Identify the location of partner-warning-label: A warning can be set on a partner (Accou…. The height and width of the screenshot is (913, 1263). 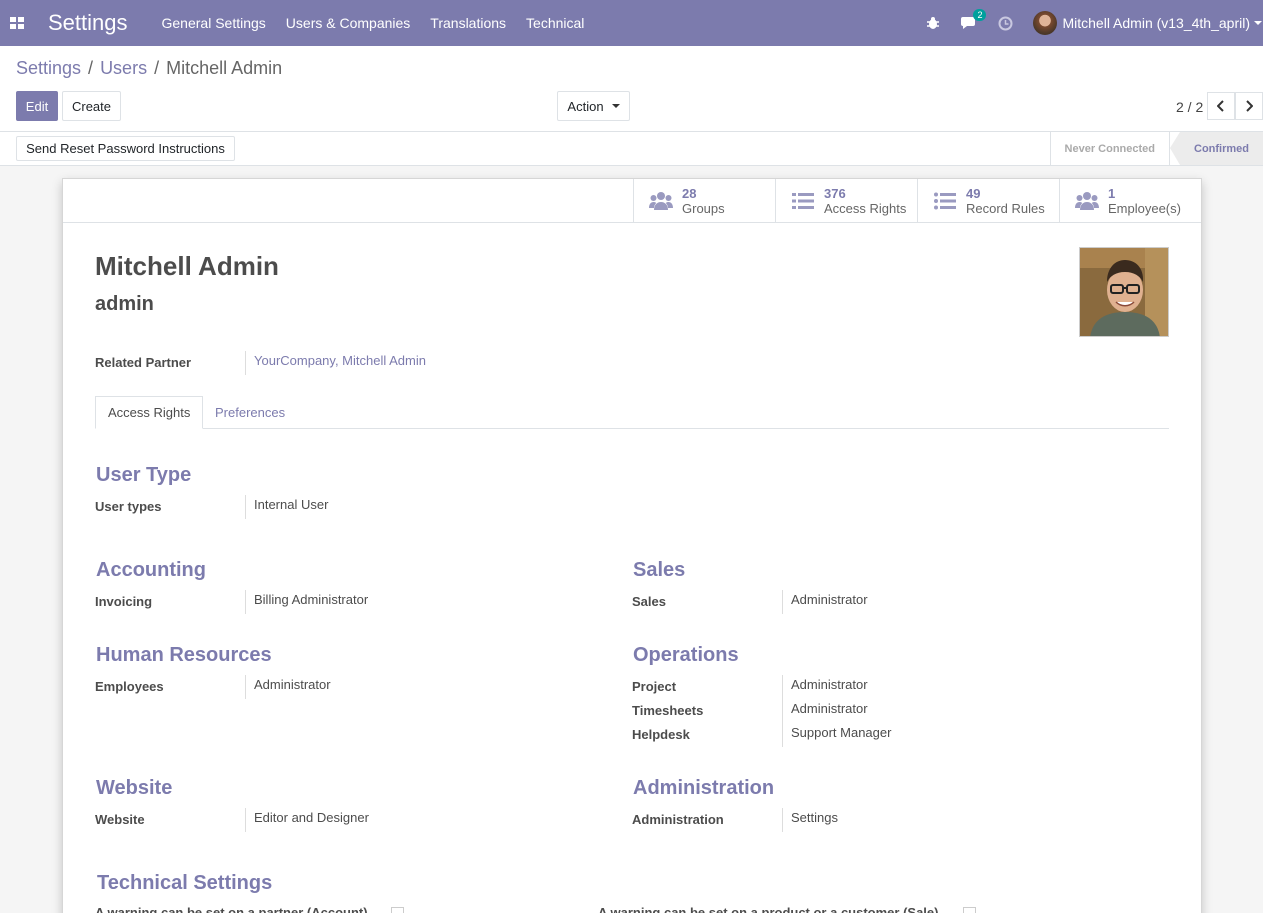
(231, 909).